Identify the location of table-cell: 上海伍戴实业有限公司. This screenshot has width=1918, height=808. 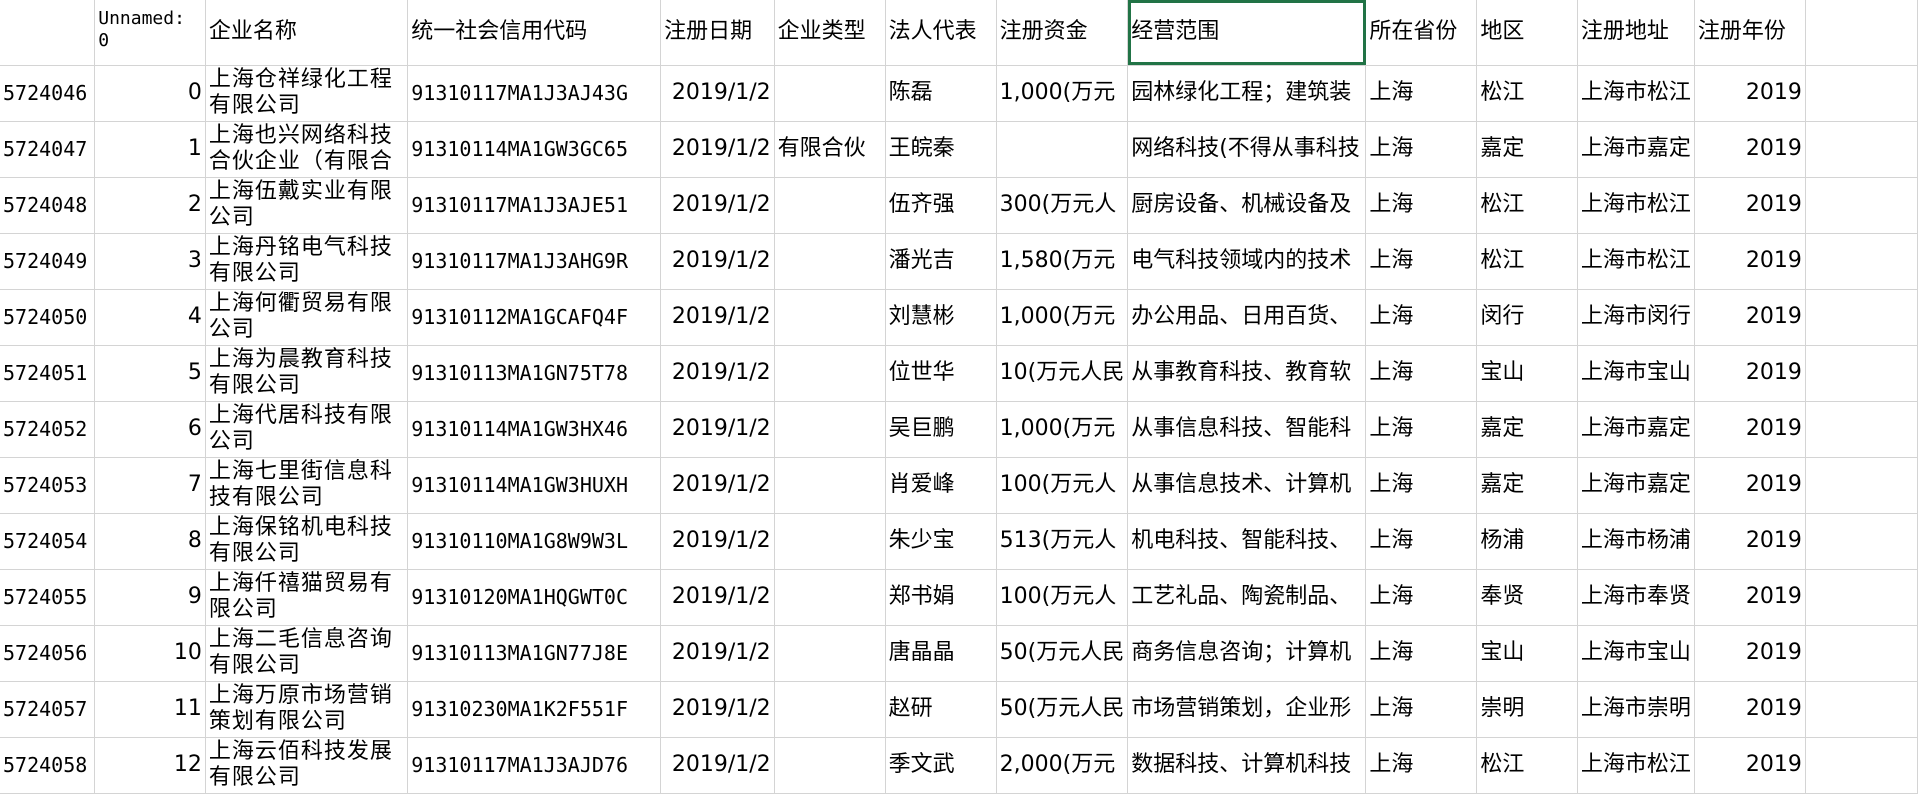
(307, 205).